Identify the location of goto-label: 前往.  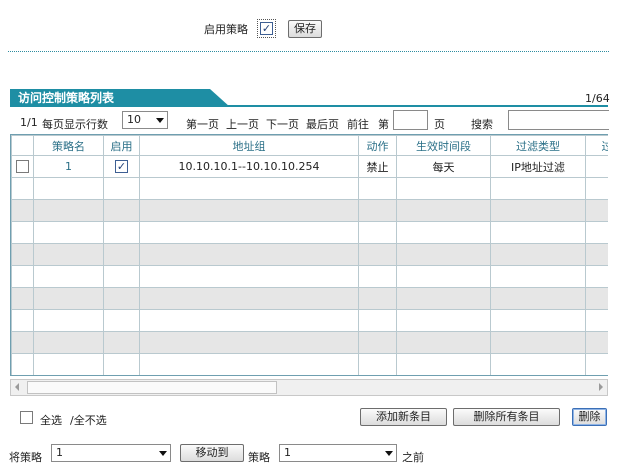
(358, 124).